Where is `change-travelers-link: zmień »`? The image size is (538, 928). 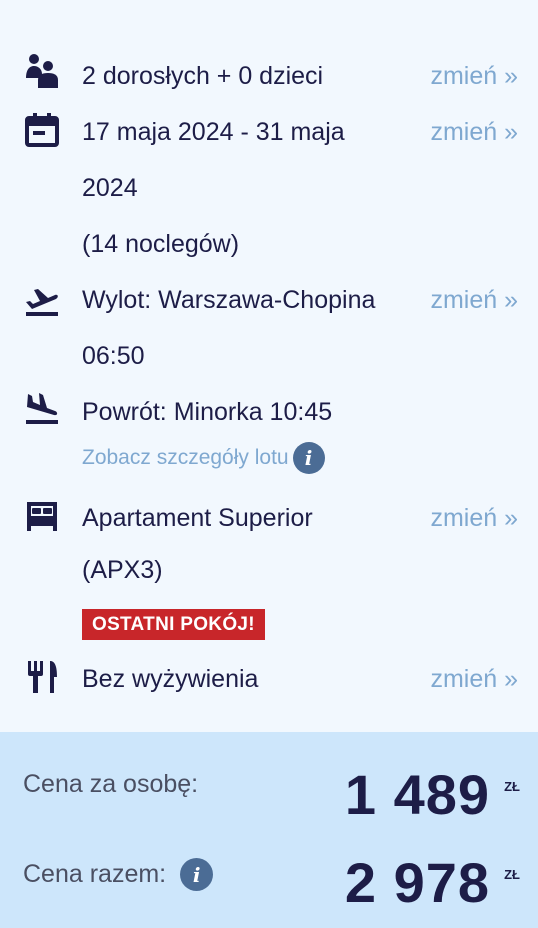
change-travelers-link: zmień » is located at coordinates (474, 76).